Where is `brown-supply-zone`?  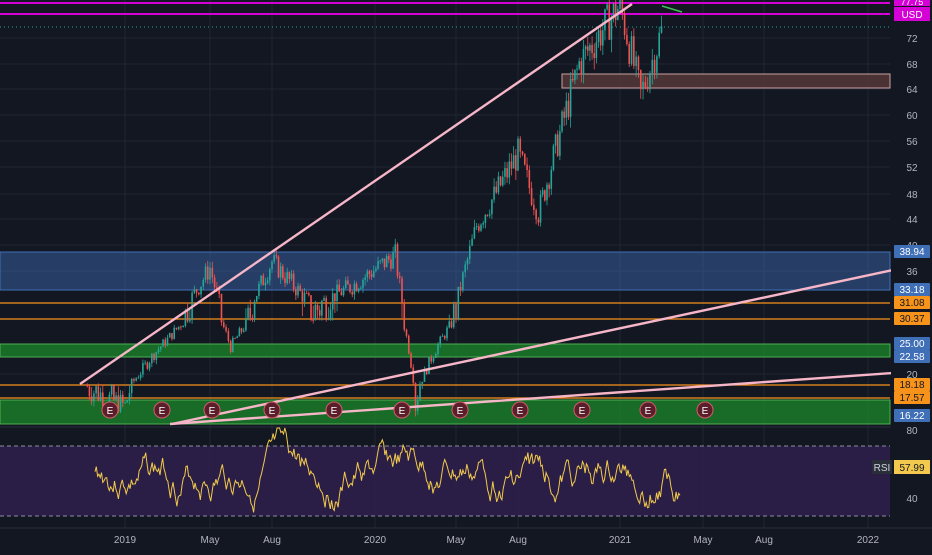 brown-supply-zone is located at coordinates (726, 81).